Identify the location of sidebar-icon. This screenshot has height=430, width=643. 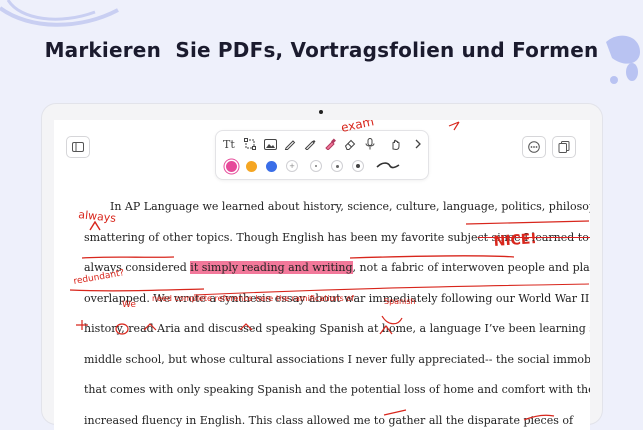
(78, 147).